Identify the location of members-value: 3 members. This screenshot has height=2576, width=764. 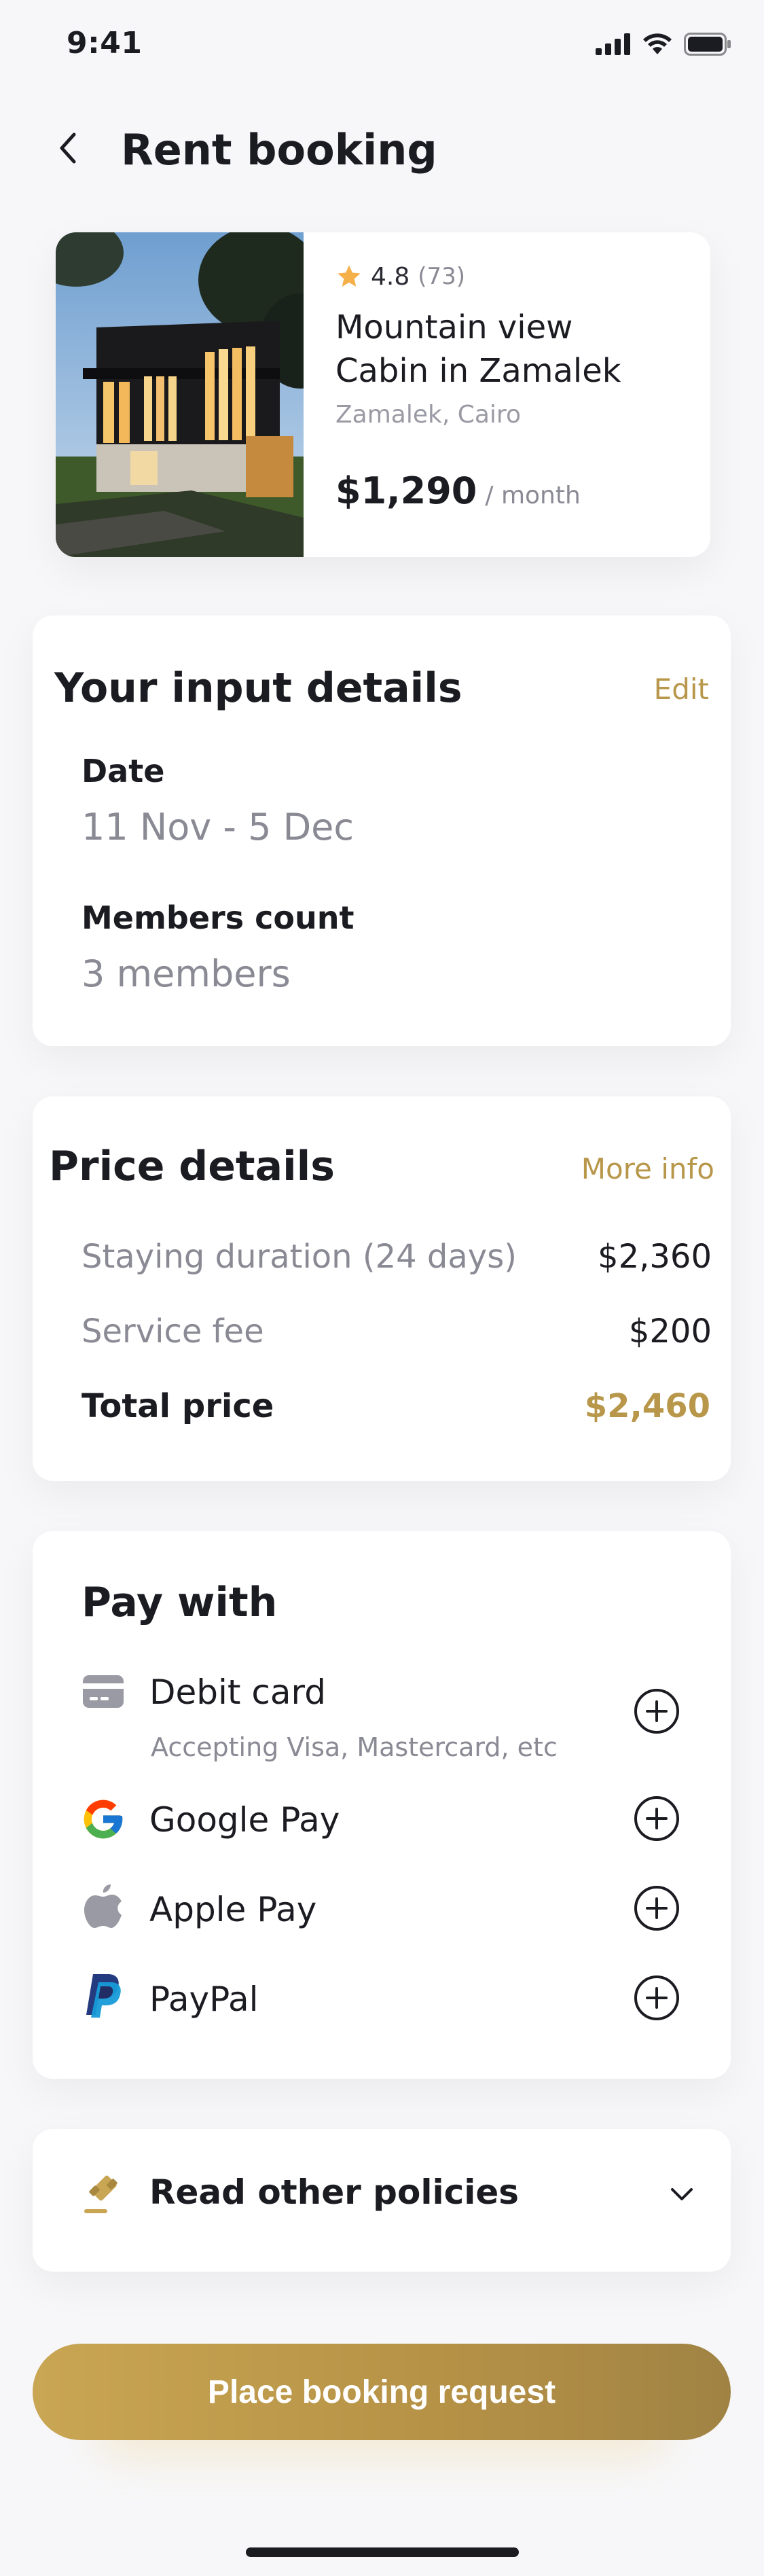
(186, 974).